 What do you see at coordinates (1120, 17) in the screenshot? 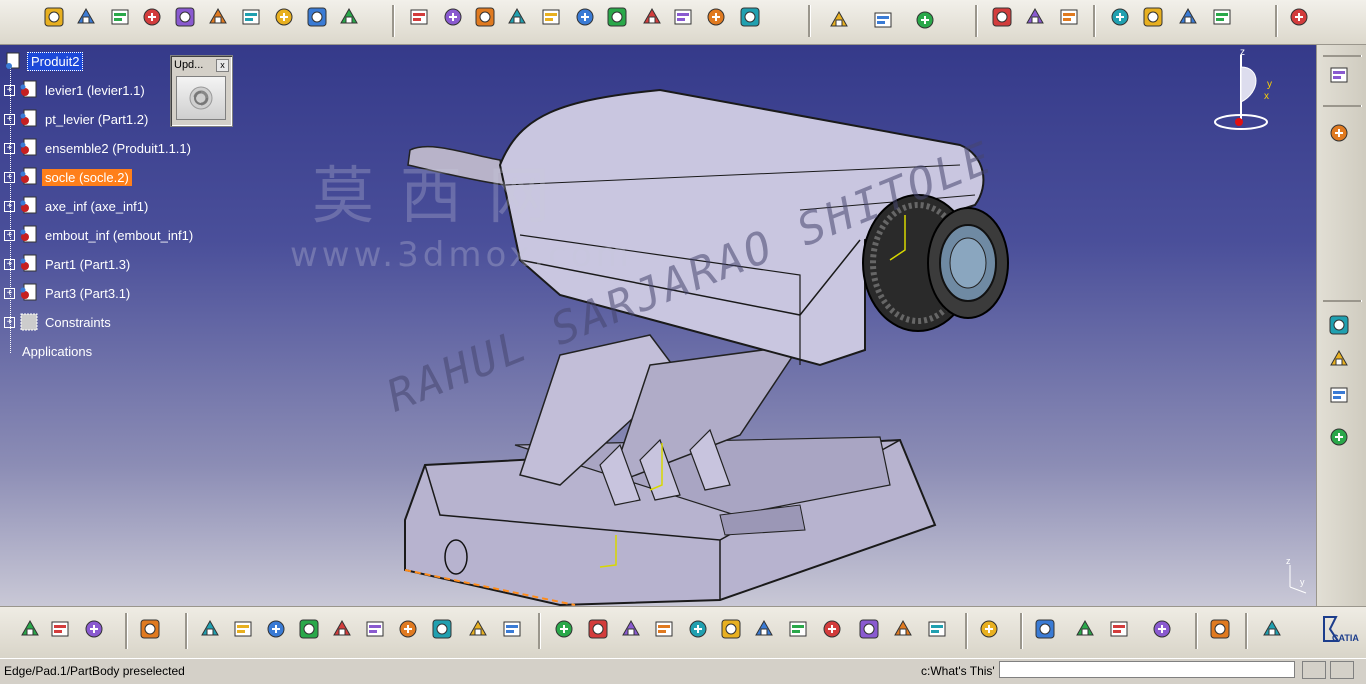
I see `tools-icon` at bounding box center [1120, 17].